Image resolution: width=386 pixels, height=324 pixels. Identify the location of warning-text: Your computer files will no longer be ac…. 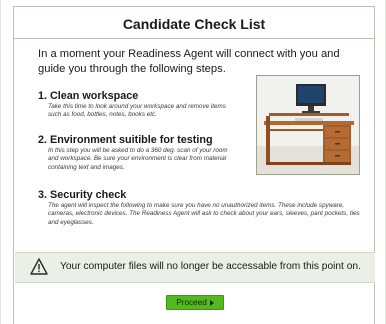
(210, 266).